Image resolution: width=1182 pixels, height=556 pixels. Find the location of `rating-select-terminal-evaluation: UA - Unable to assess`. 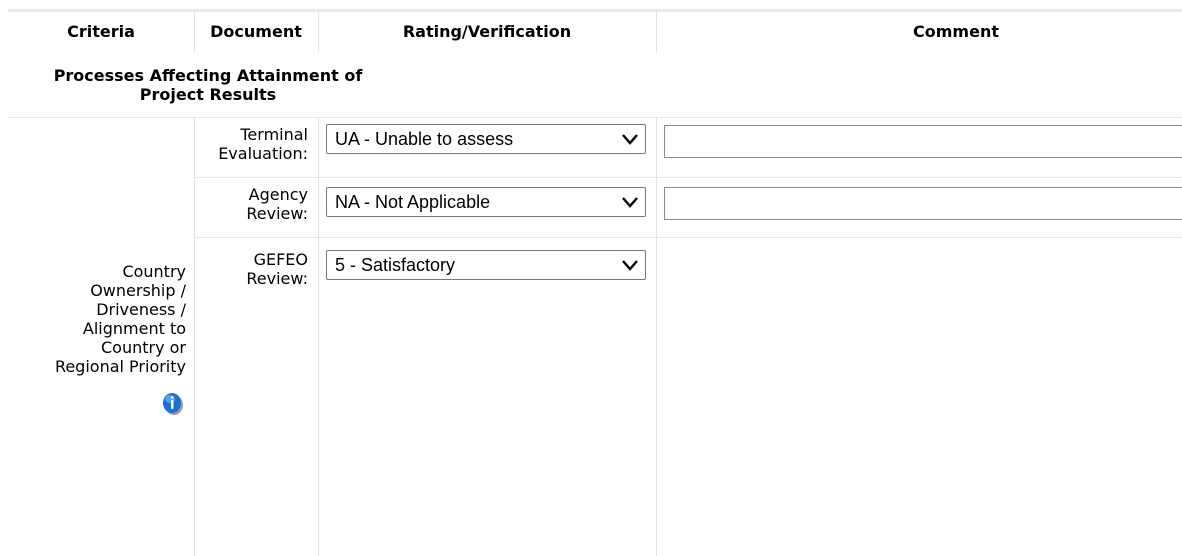

rating-select-terminal-evaluation: UA - Unable to assess is located at coordinates (486, 139).